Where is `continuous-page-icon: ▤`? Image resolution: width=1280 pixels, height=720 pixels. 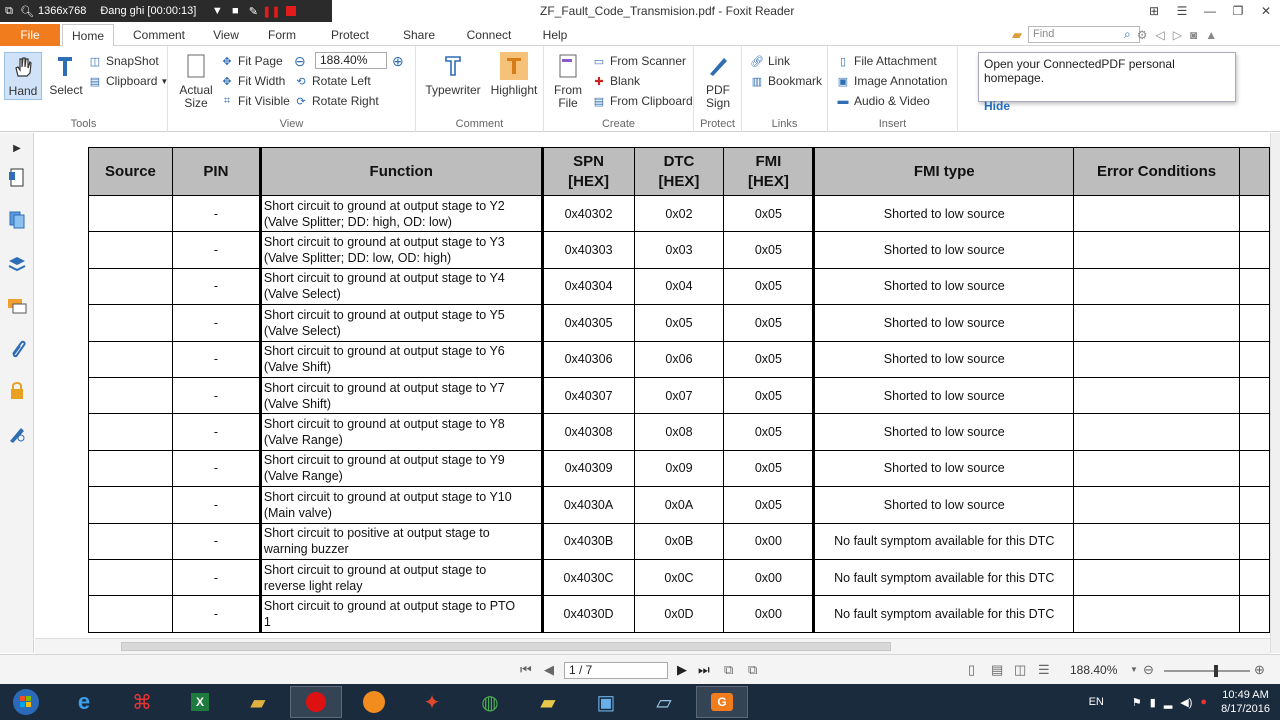
continuous-page-icon: ▤ is located at coordinates (997, 670).